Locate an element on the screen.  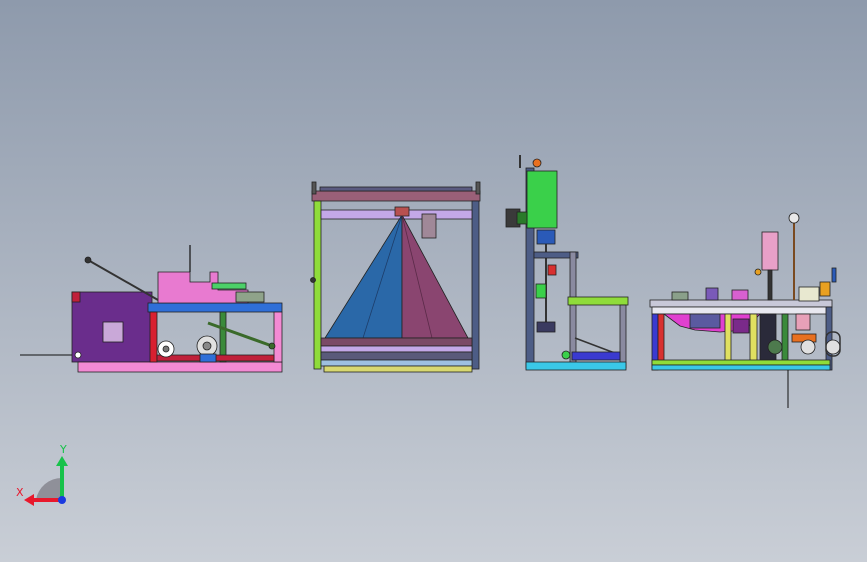
left-post is located at coordinates (317, 285).